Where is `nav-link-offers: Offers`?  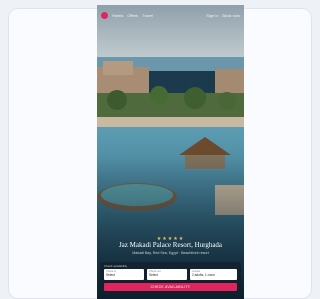
nav-link-offers: Offers is located at coordinates (132, 15).